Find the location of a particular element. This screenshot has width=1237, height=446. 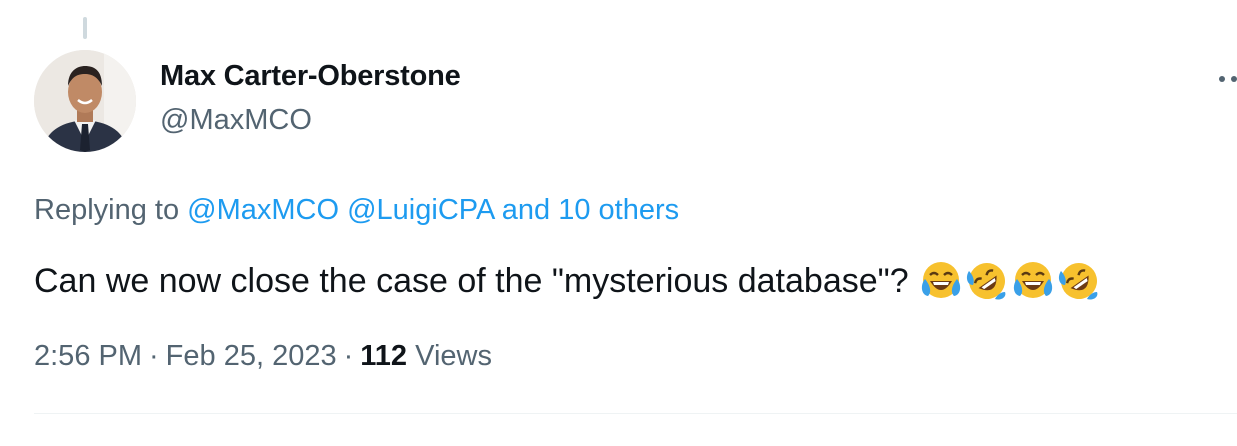

tweet-time: 2:56 PM is located at coordinates (88, 356).